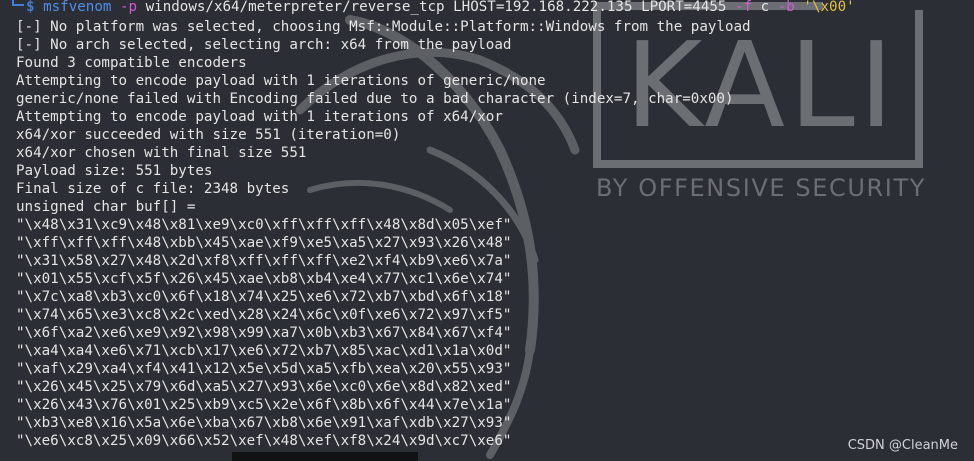  I want to click on command-program: msfvenom, so click(77, 7).